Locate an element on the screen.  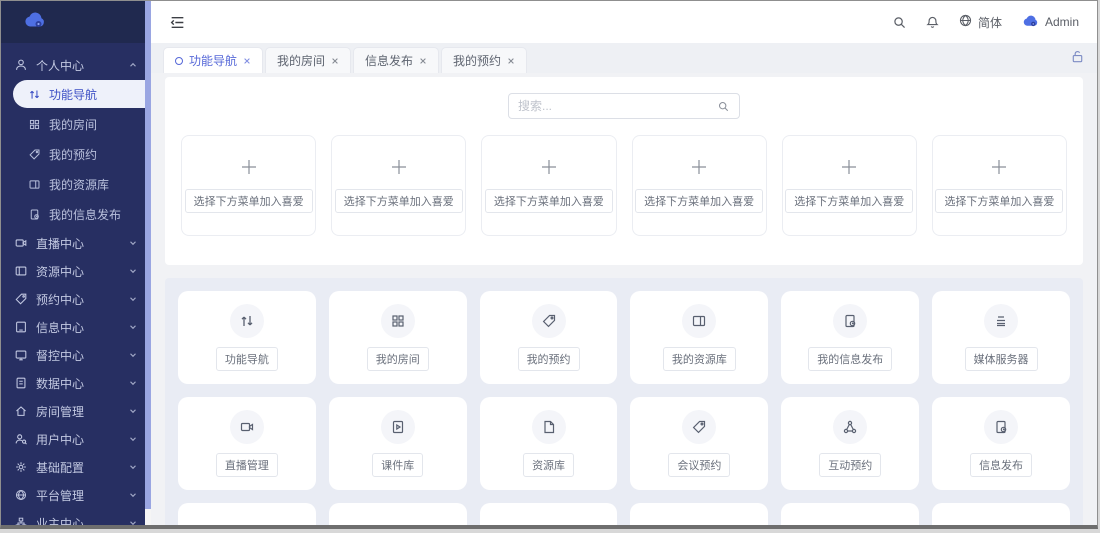
grid-icon is located at coordinates (34, 124).